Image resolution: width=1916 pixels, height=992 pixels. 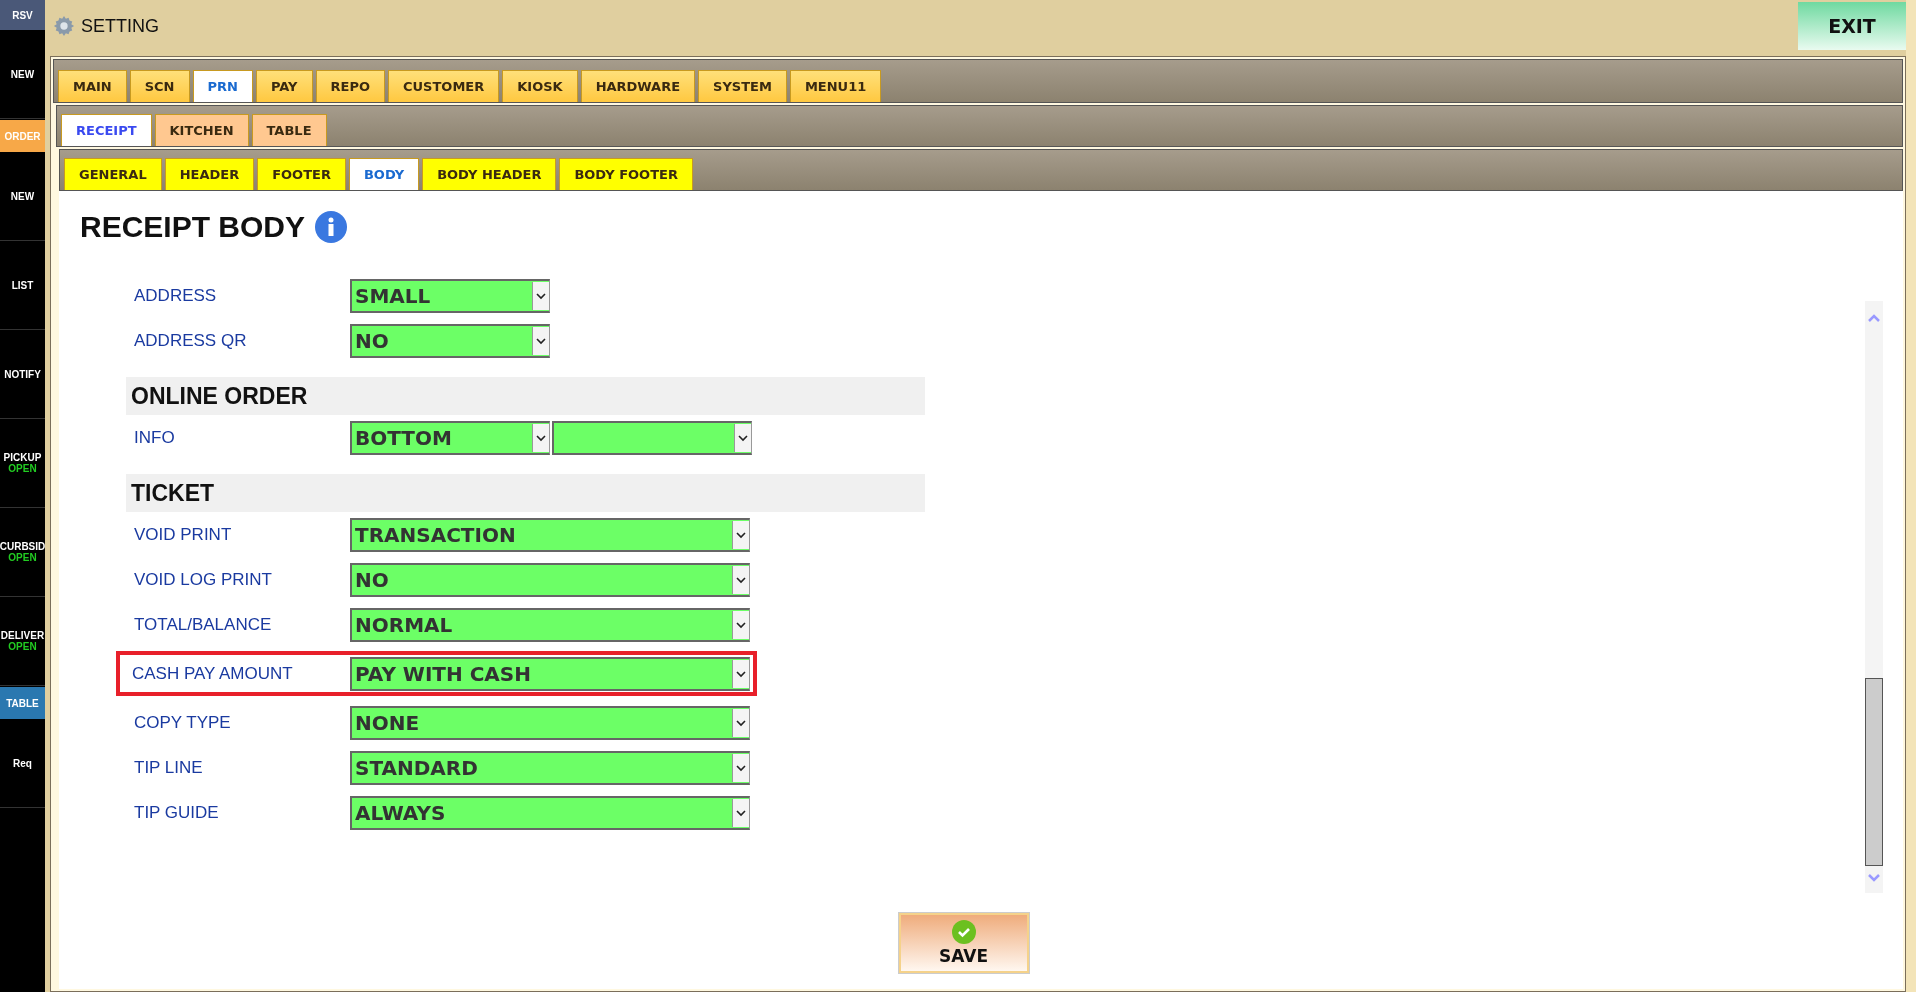 What do you see at coordinates (1852, 26) in the screenshot?
I see `exit-button: EXIT` at bounding box center [1852, 26].